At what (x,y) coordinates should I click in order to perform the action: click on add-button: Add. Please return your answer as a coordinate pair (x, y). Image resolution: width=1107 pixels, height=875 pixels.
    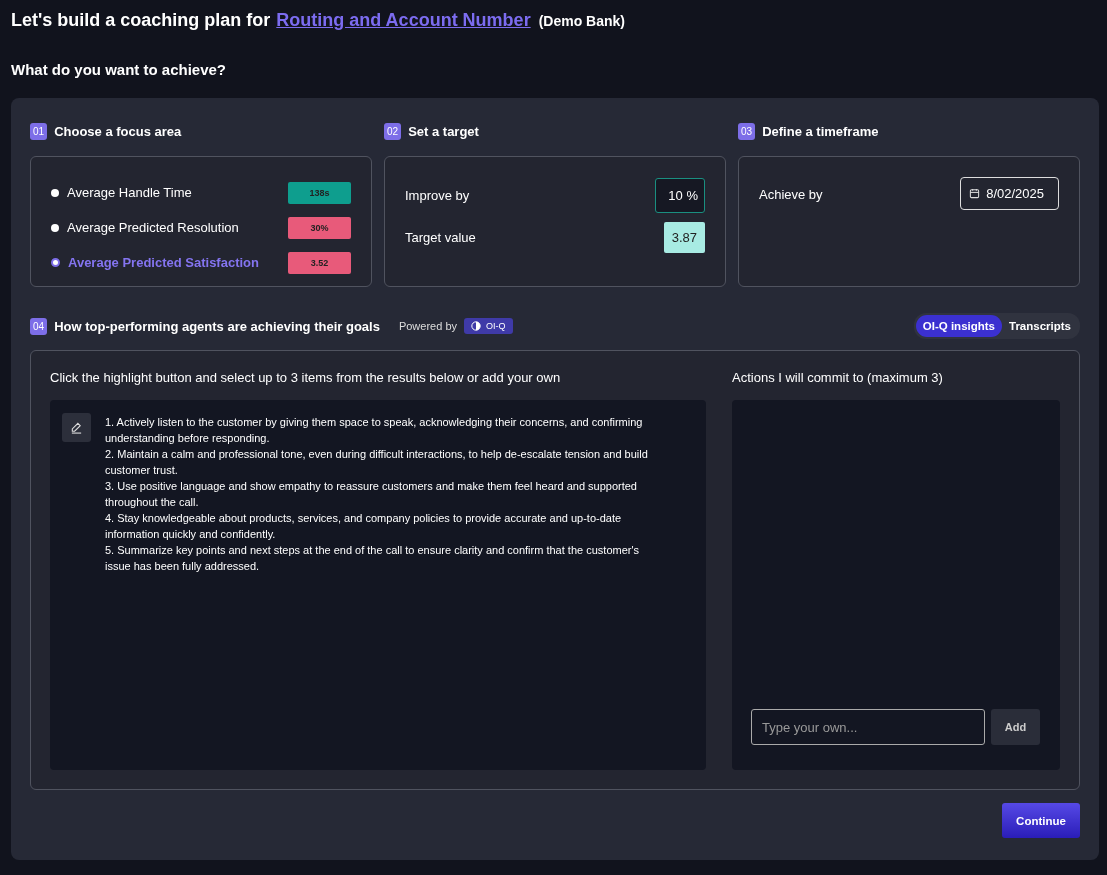
    Looking at the image, I should click on (1015, 727).